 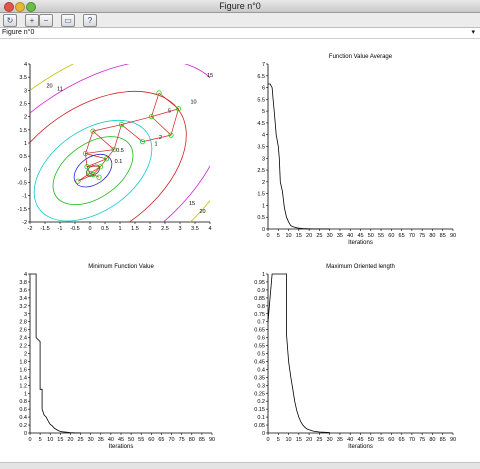 What do you see at coordinates (32, 20) in the screenshot?
I see `zoom-in-button: +` at bounding box center [32, 20].